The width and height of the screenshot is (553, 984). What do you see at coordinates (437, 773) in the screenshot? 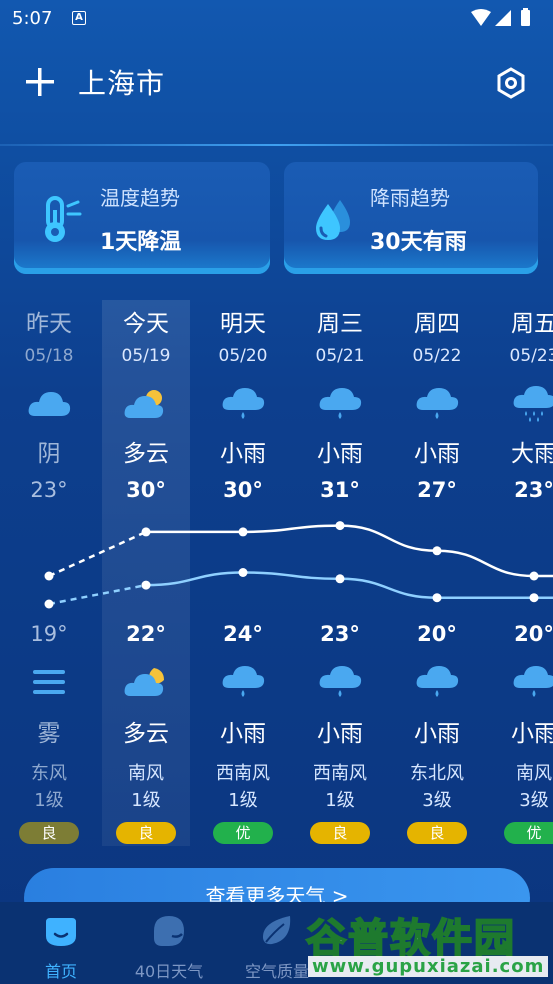
I see `wind-direction: 东北风` at bounding box center [437, 773].